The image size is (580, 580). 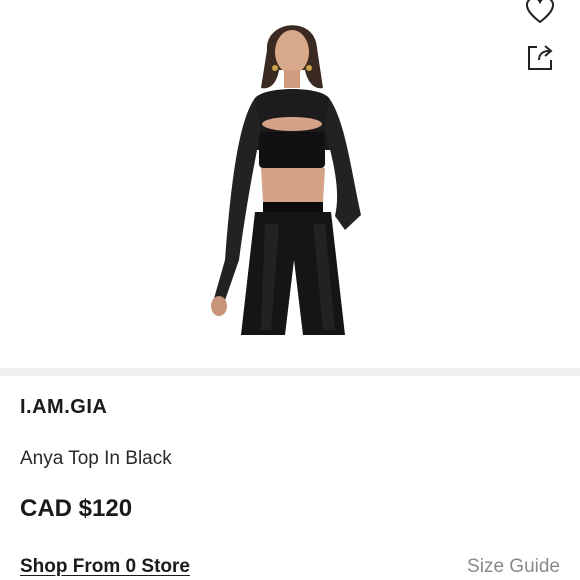 What do you see at coordinates (290, 372) in the screenshot?
I see `section-divider` at bounding box center [290, 372].